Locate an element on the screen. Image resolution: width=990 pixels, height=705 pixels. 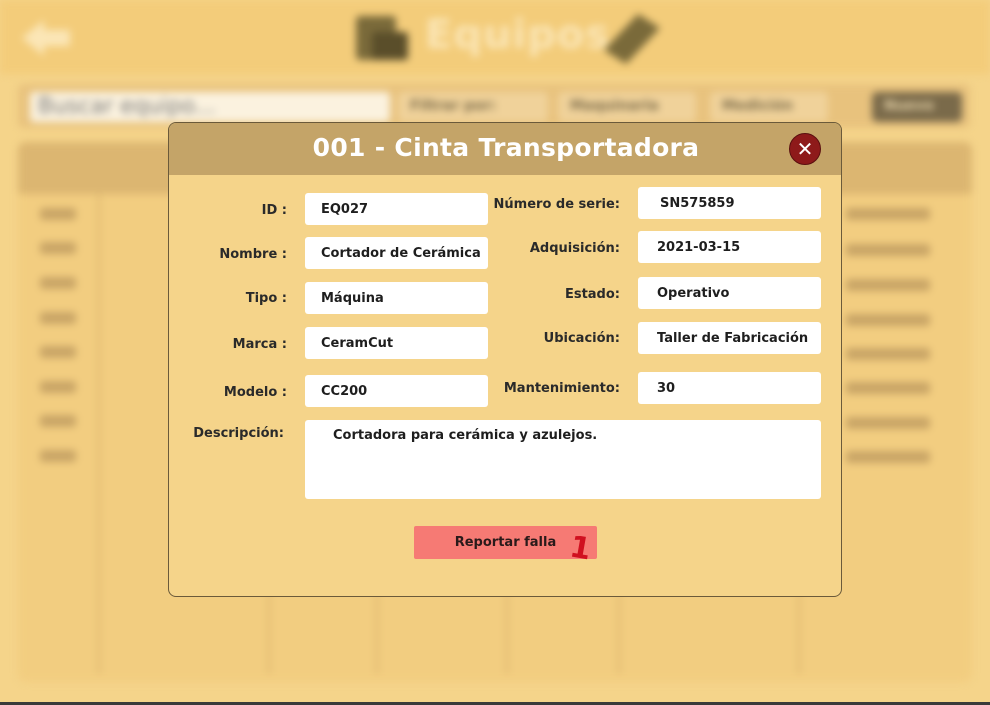
numero-serie-field: SN575859 is located at coordinates (729, 203).